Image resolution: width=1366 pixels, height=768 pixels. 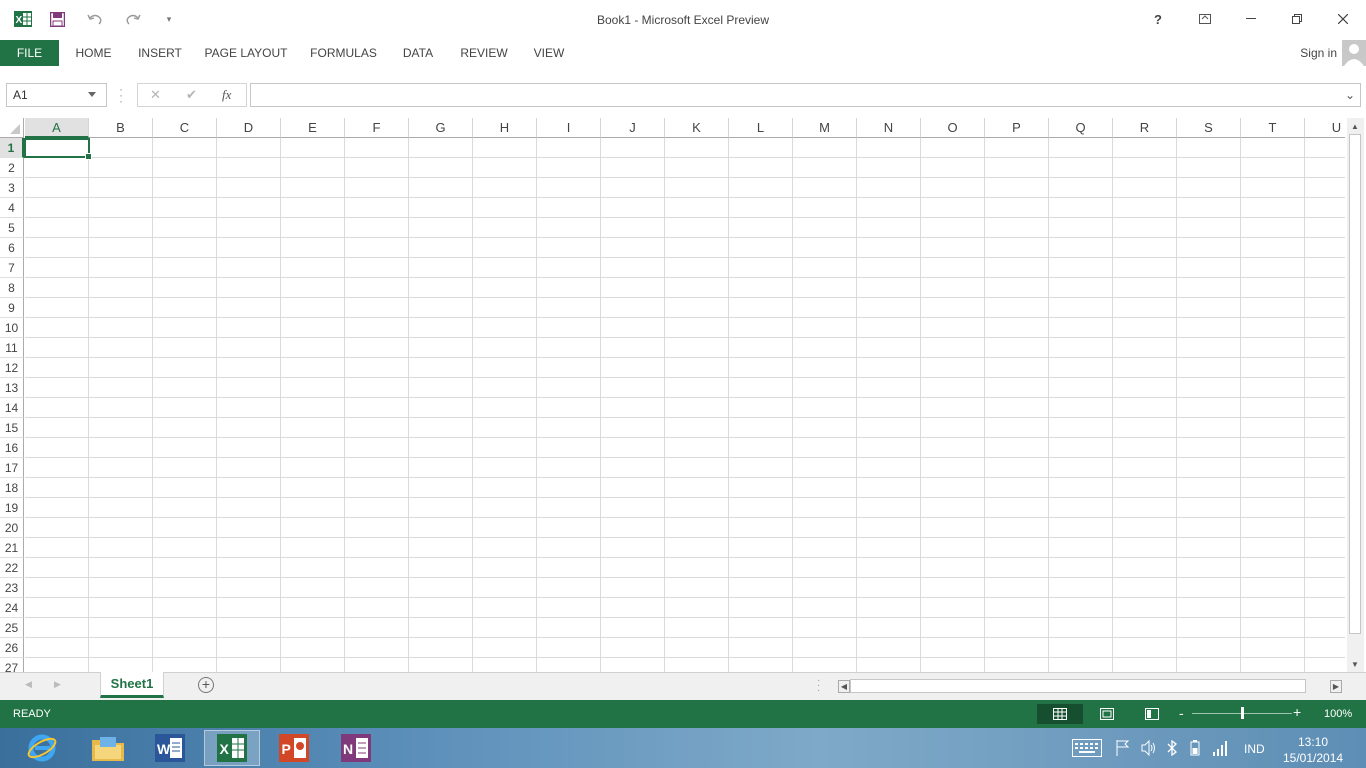 What do you see at coordinates (1338, 714) in the screenshot?
I see `zoom-level: 100%` at bounding box center [1338, 714].